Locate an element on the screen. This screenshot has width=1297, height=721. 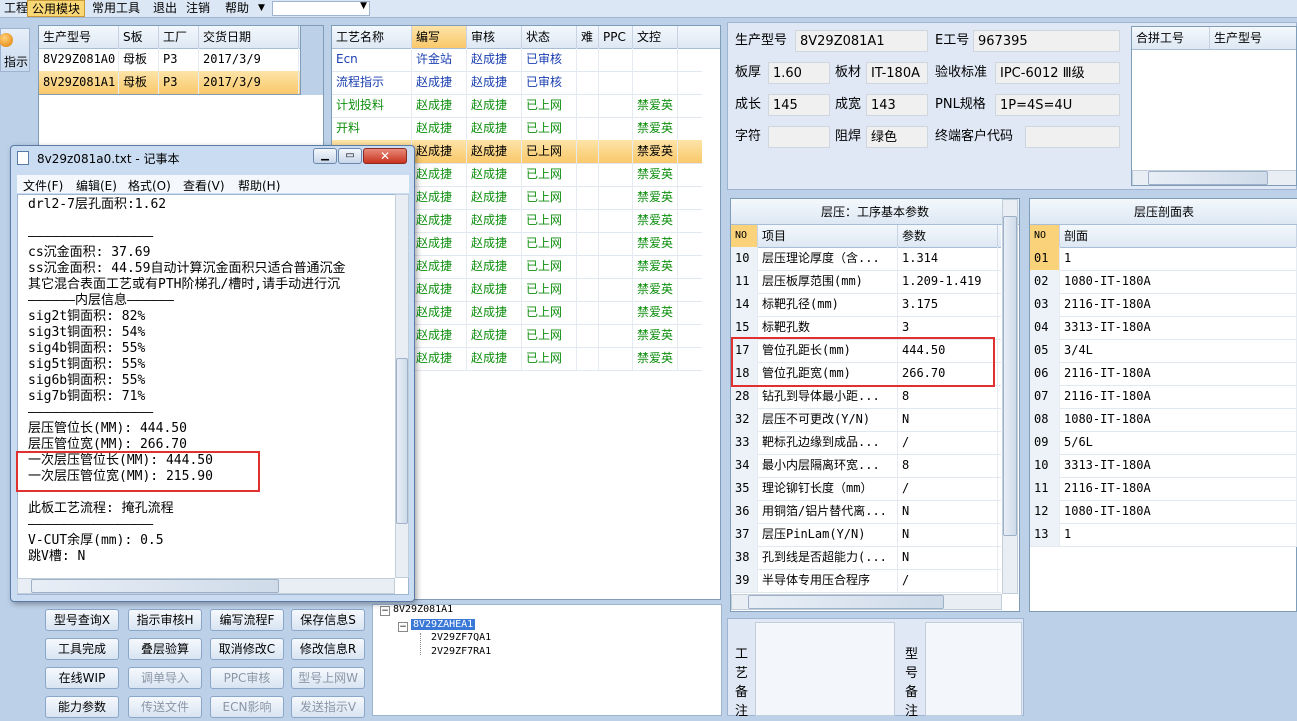
menu-item: 公用模块 is located at coordinates (56, 8).